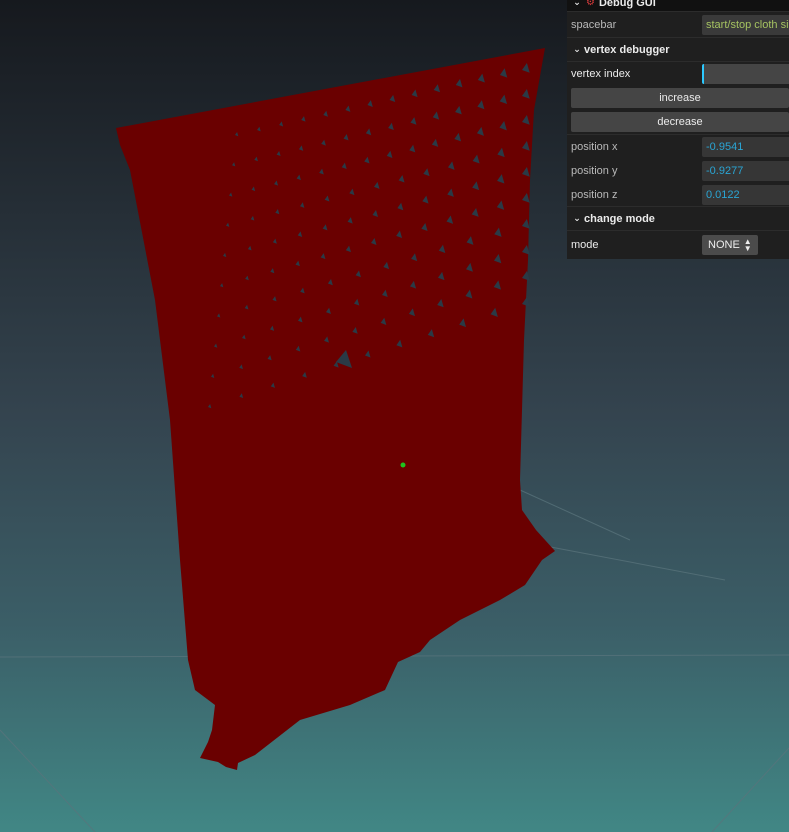 The width and height of the screenshot is (789, 832). Describe the element at coordinates (619, 218) in the screenshot. I see `folder-title: change mode` at that location.